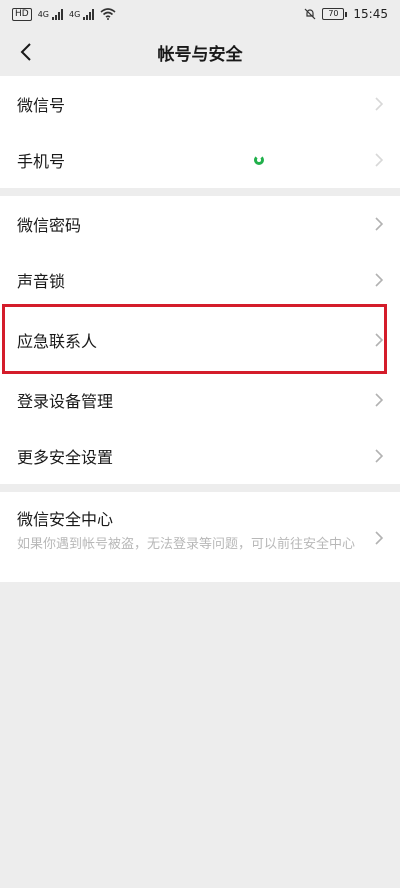 The image size is (400, 888). Describe the element at coordinates (57, 341) in the screenshot. I see `row-label: 应急联系人` at that location.